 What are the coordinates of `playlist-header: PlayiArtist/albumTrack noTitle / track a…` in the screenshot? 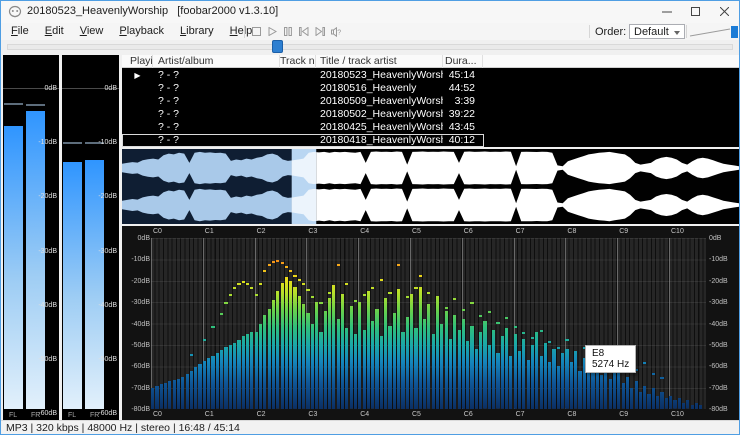 It's located at (430, 61).